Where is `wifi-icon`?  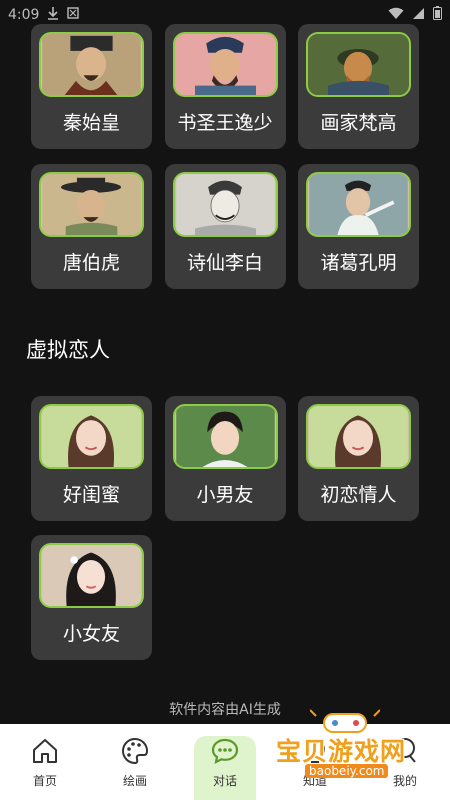 wifi-icon is located at coordinates (396, 15).